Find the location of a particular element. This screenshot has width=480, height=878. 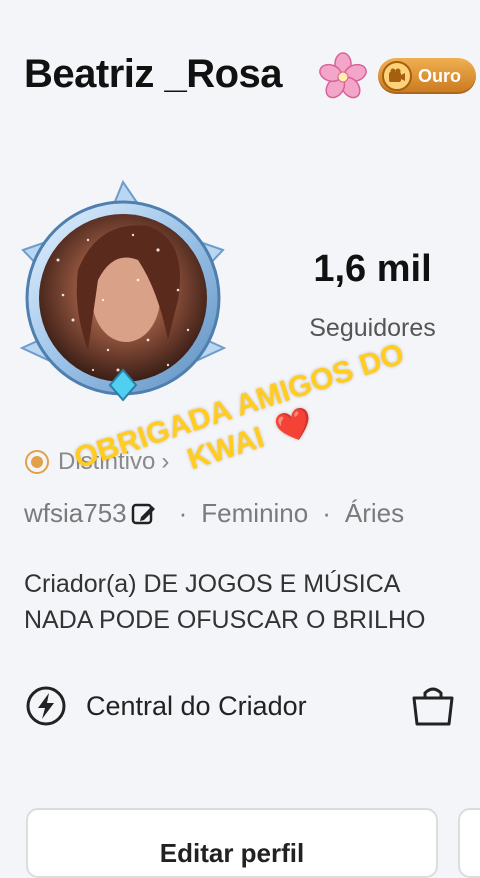

badge-label: Ouro is located at coordinates (439, 75).